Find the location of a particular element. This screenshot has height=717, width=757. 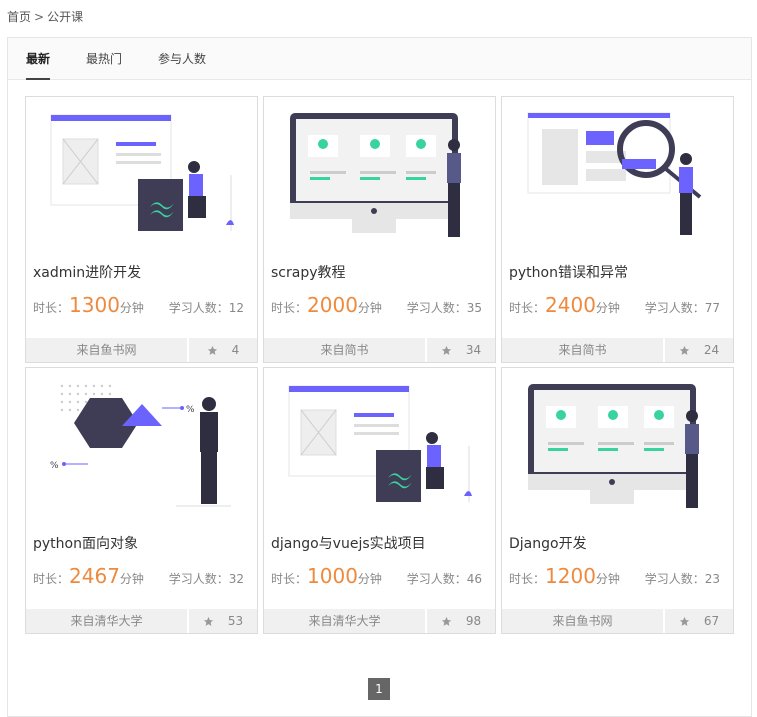

shapes-illustration: % % is located at coordinates (140, 445).